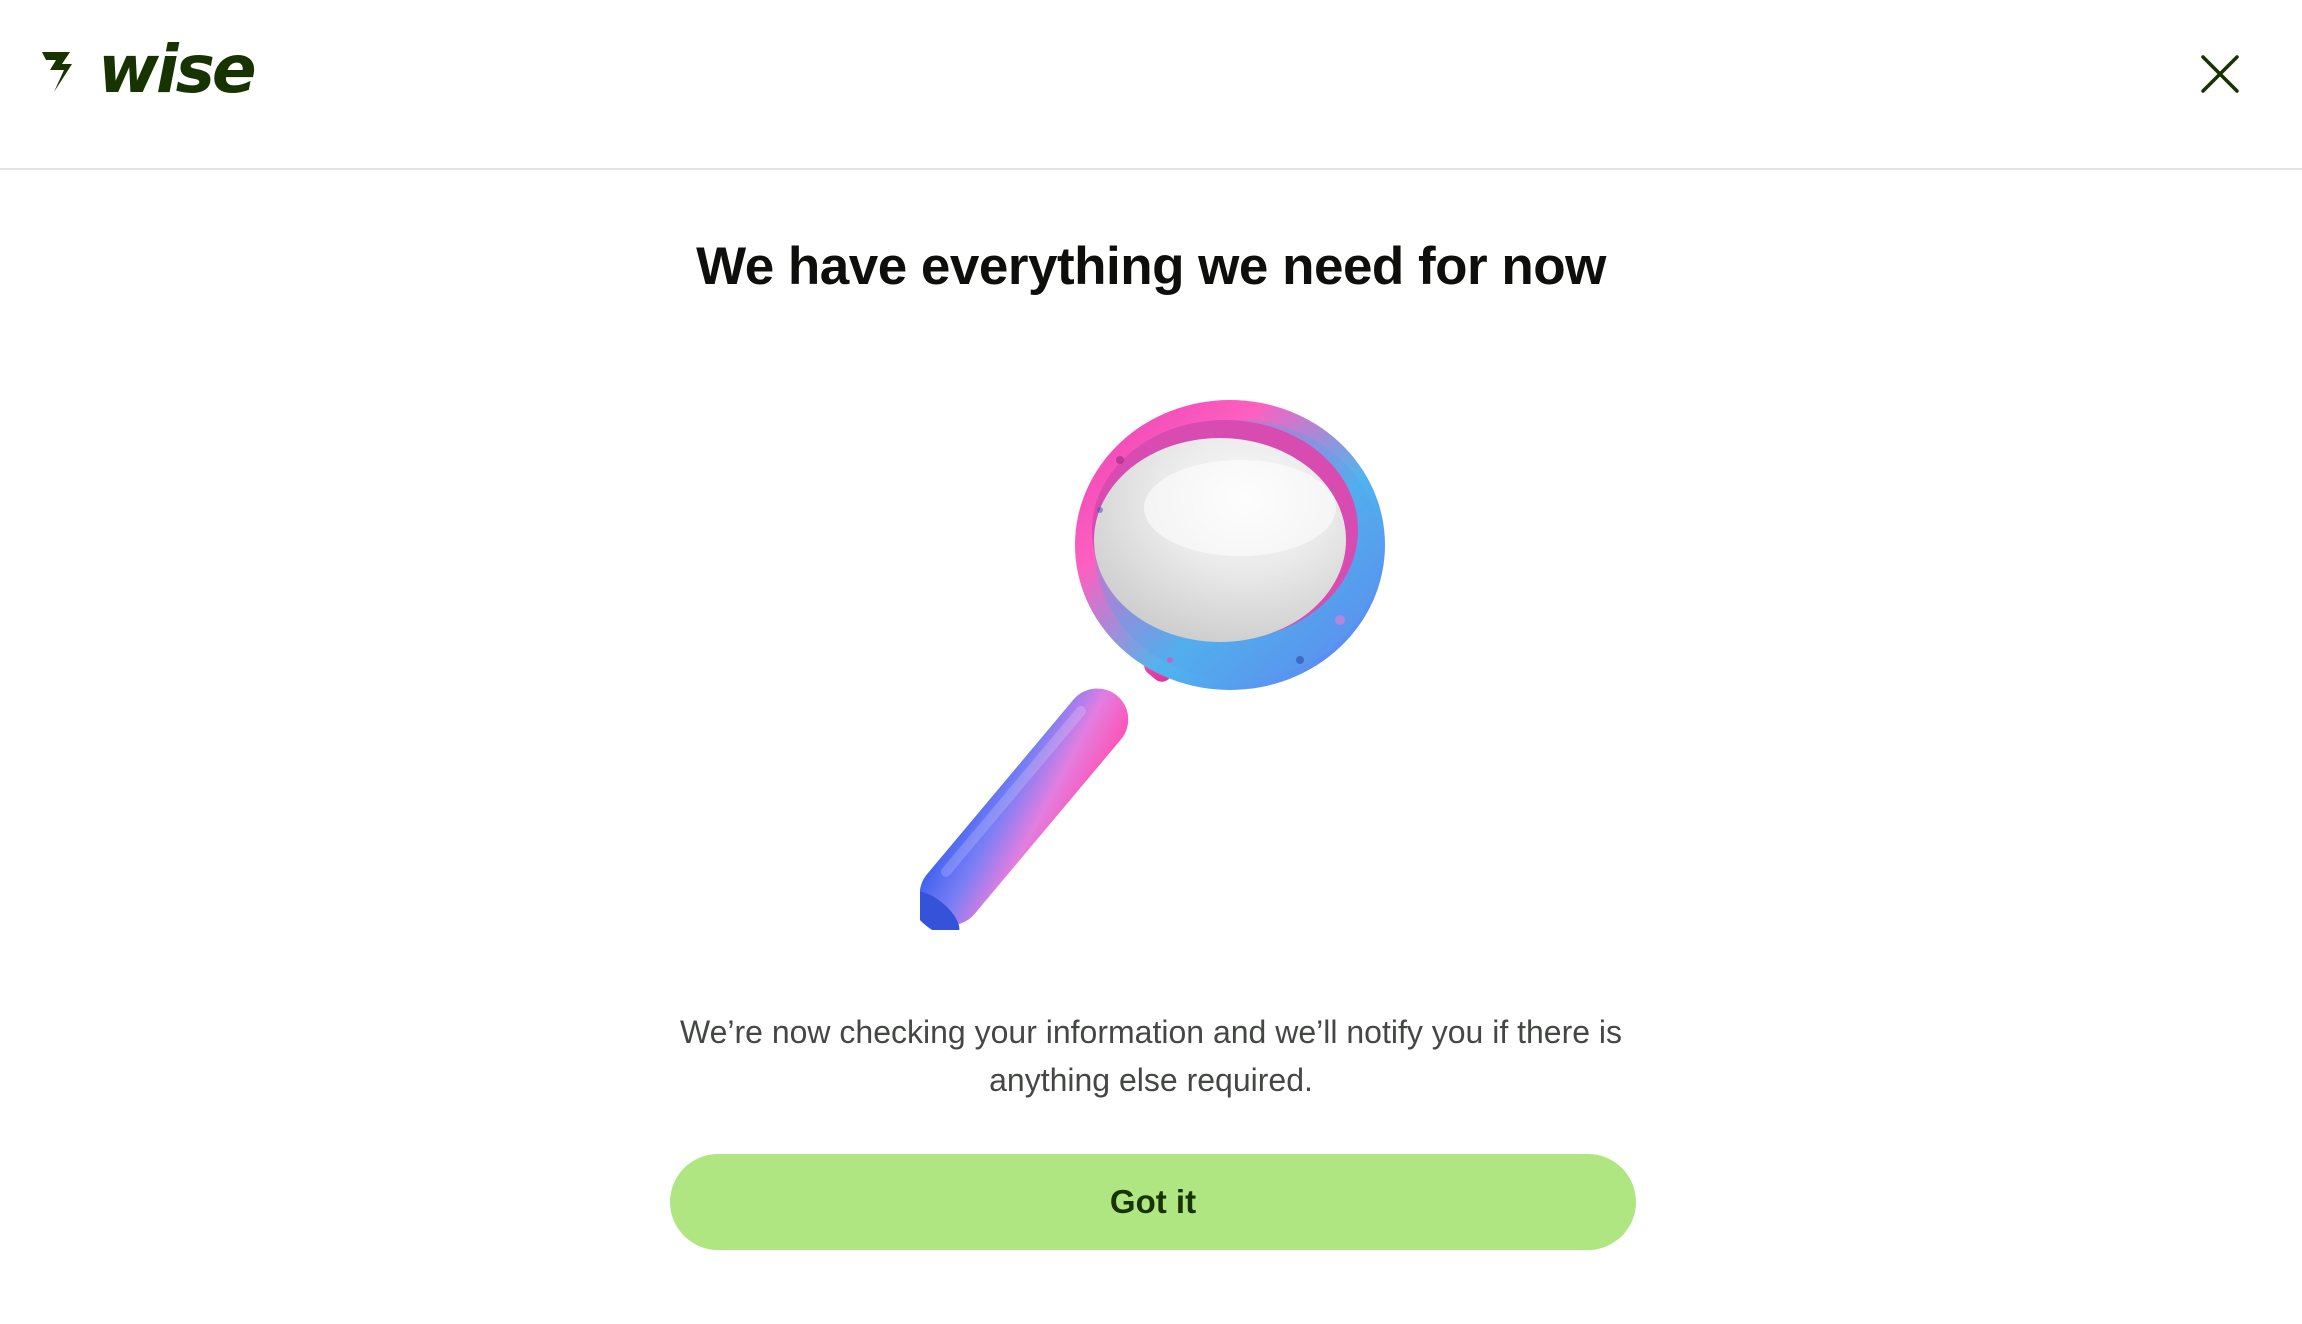 The height and width of the screenshot is (1324, 2302). Describe the element at coordinates (57, 72) in the screenshot. I see `wise-flag-icon` at that location.